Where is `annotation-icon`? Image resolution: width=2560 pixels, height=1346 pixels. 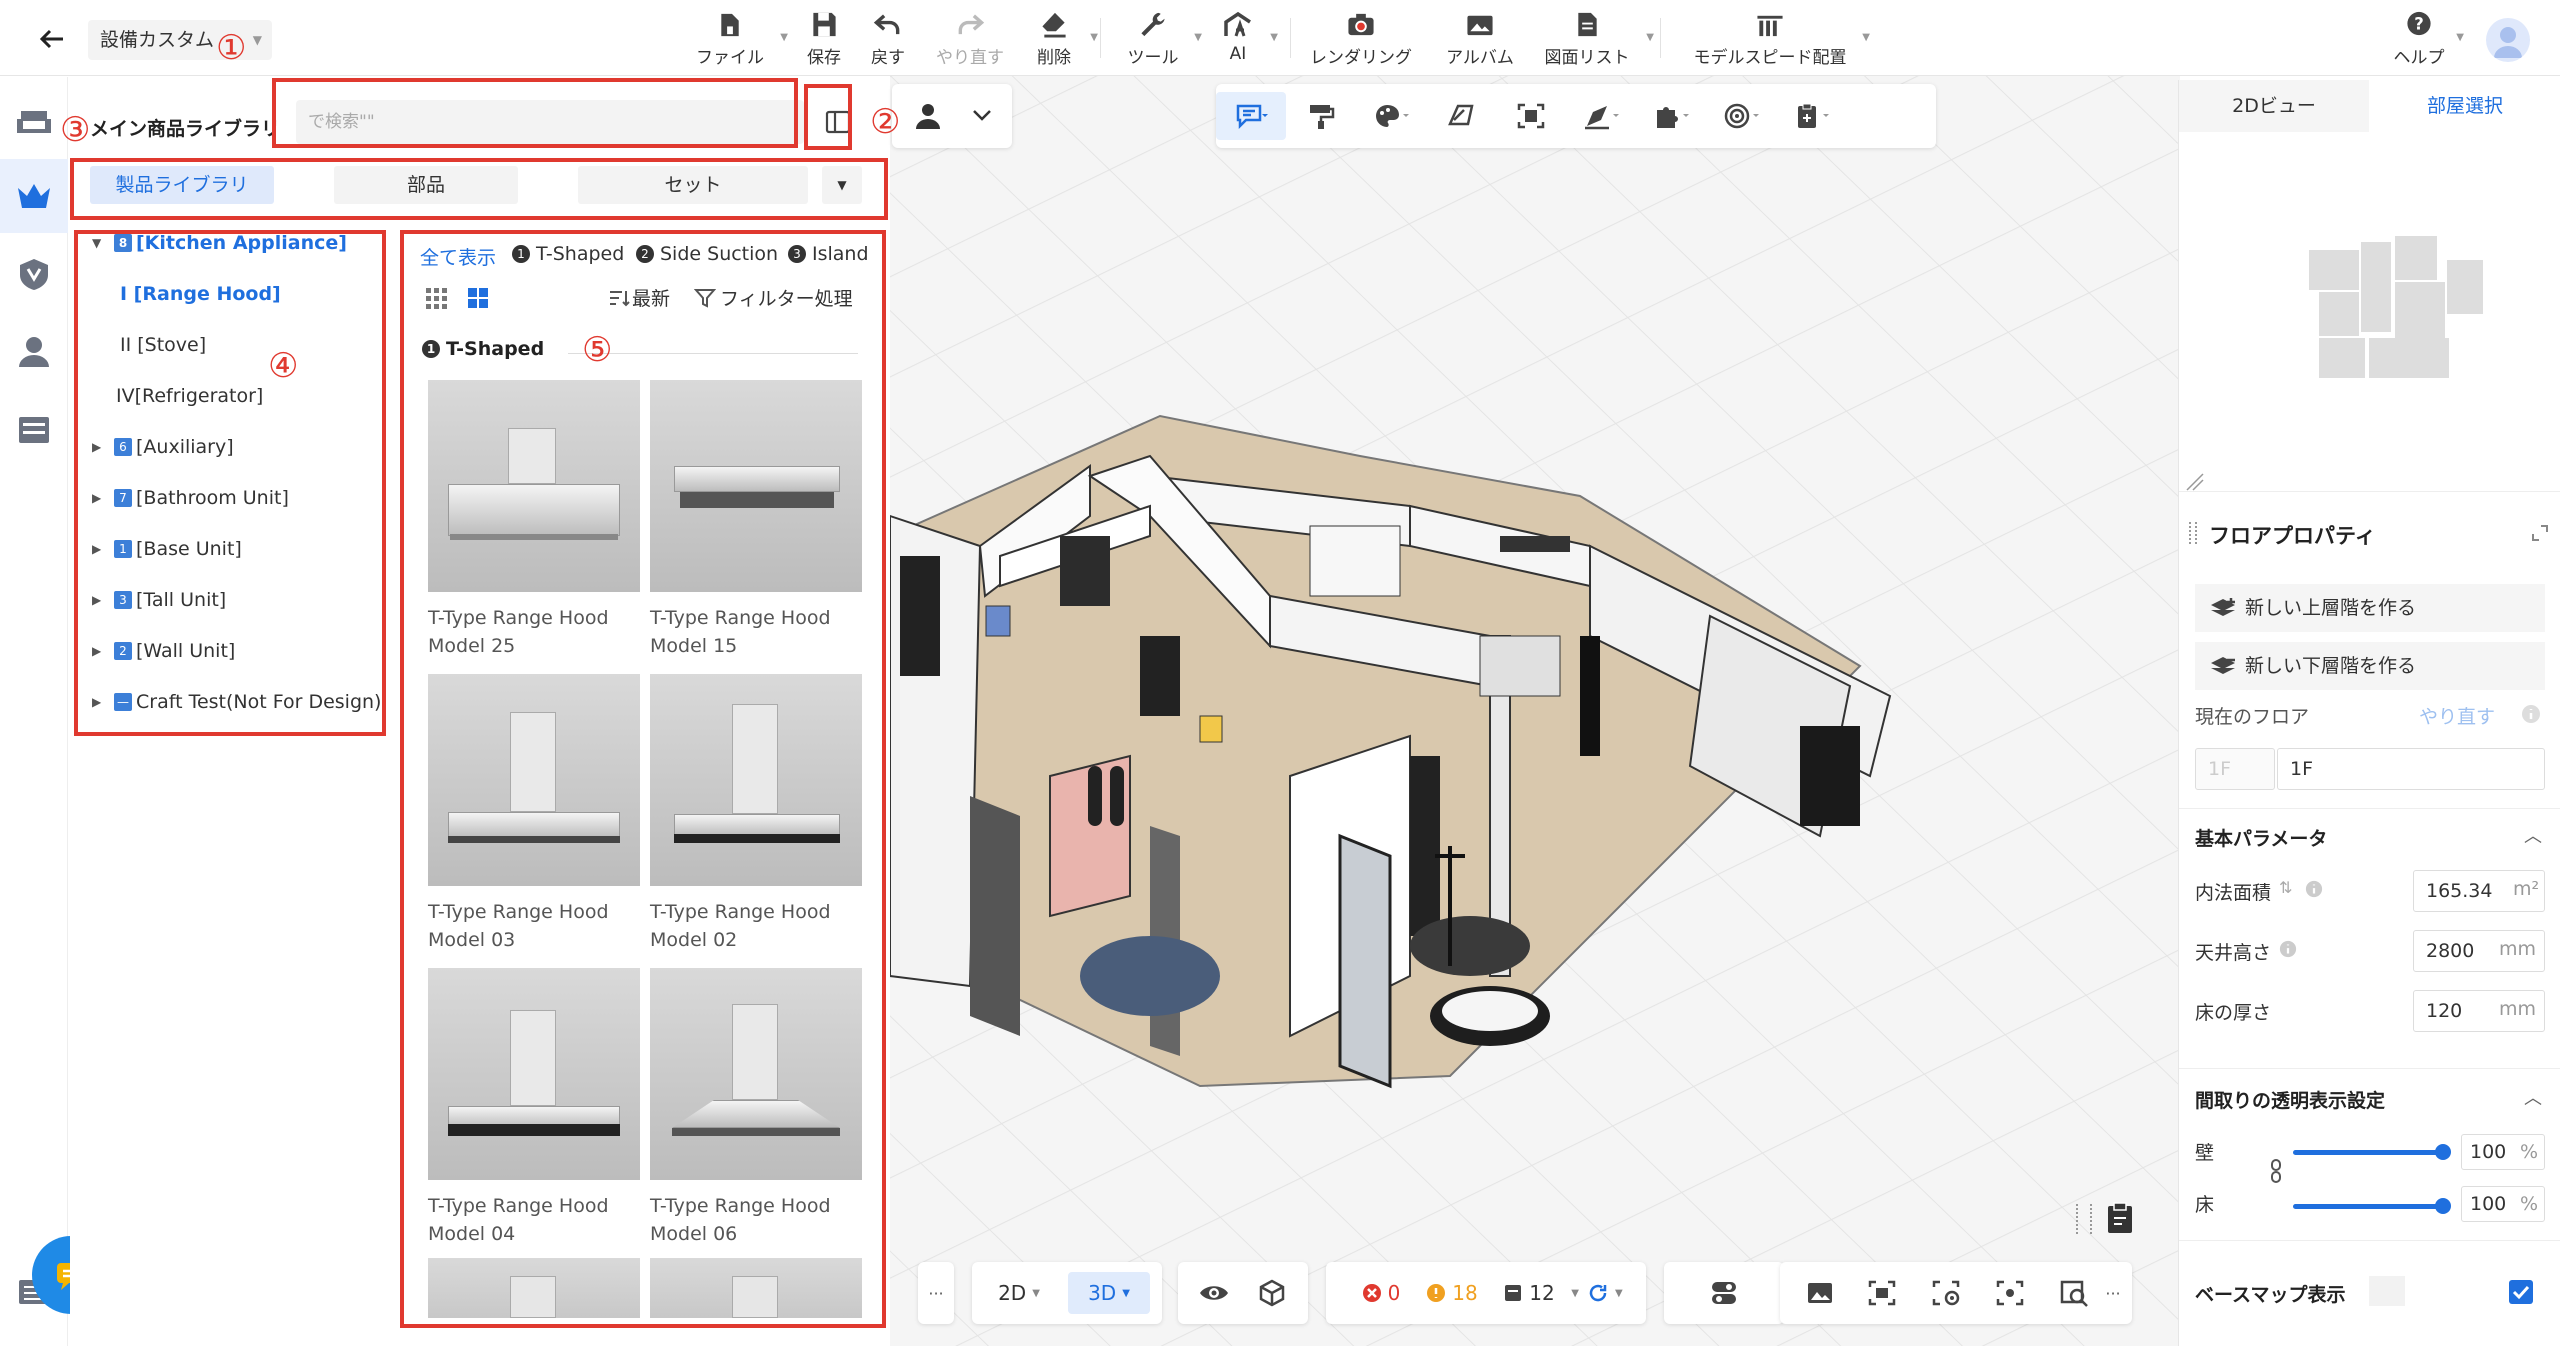 annotation-icon is located at coordinates (1252, 117).